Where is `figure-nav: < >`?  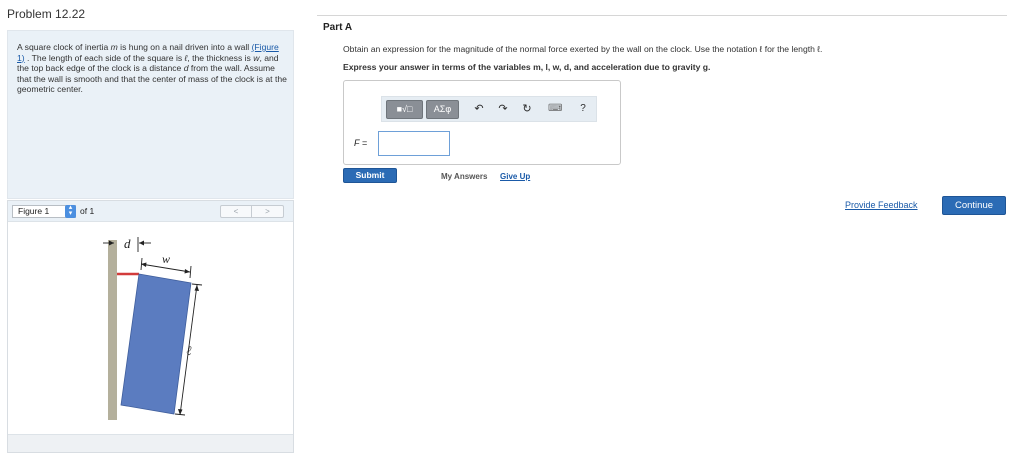
figure-nav: < > is located at coordinates (252, 211).